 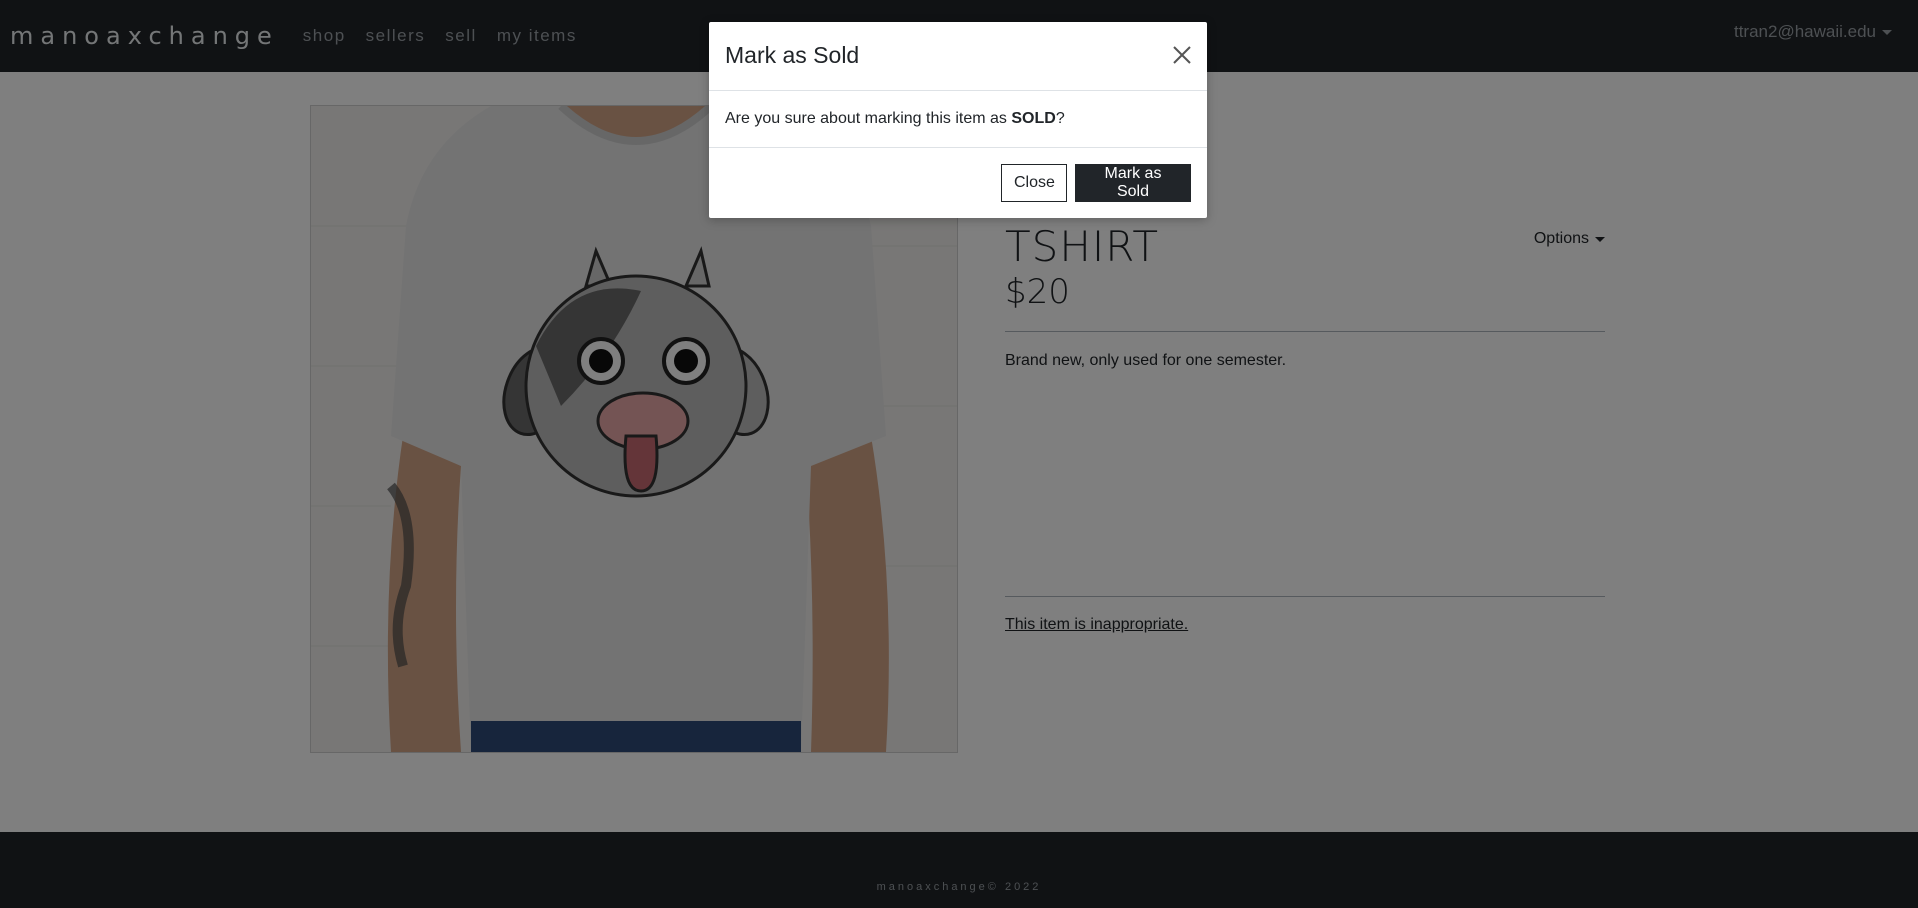 What do you see at coordinates (1182, 55) in the screenshot?
I see `close-icon` at bounding box center [1182, 55].